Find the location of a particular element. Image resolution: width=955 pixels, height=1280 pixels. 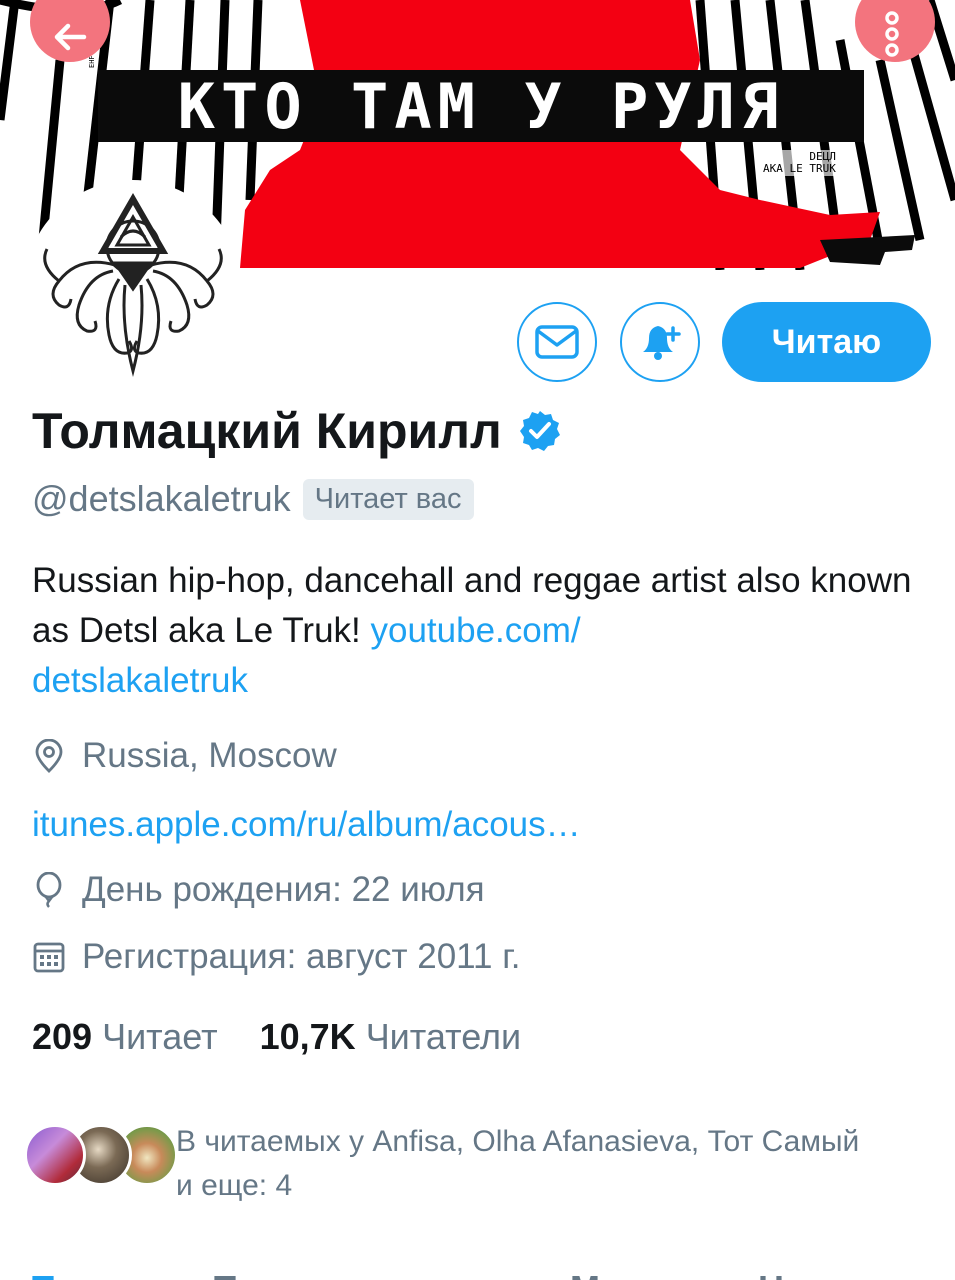

message-button is located at coordinates (557, 342).